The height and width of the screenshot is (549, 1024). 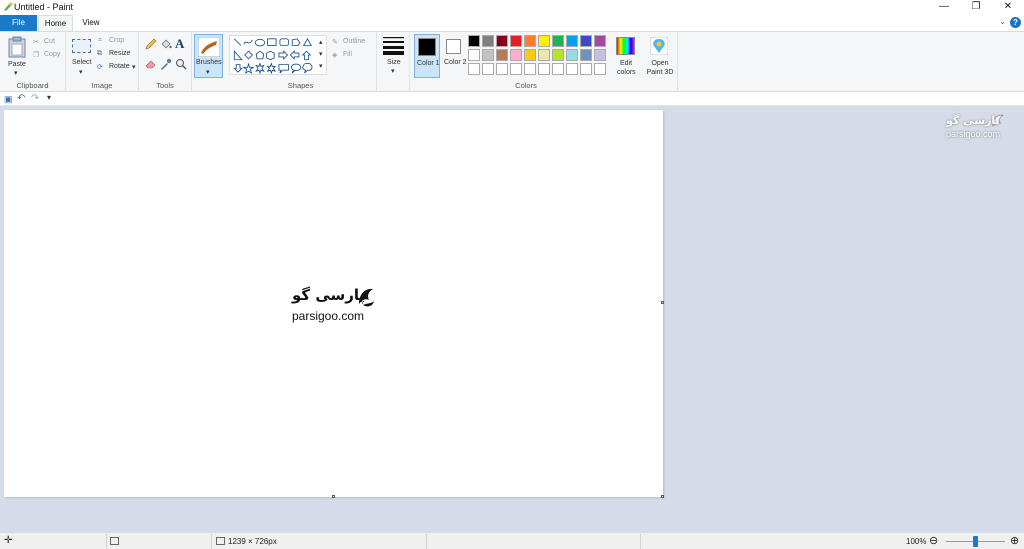 What do you see at coordinates (626, 68) in the screenshot?
I see `edit-colors-button: Edit colors` at bounding box center [626, 68].